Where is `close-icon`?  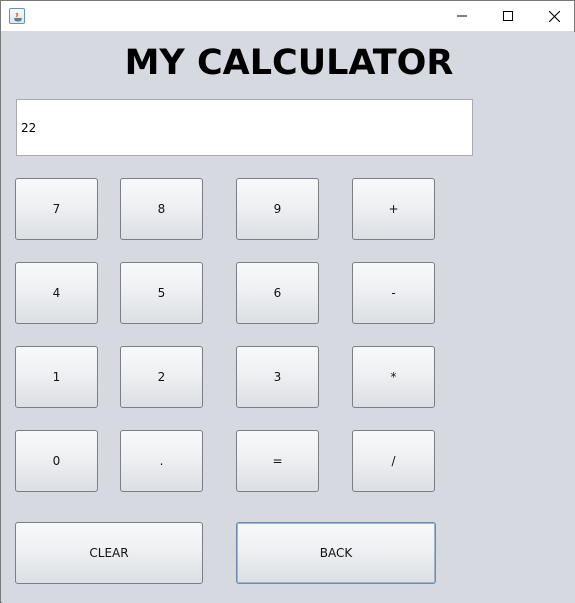
close-icon is located at coordinates (554, 16).